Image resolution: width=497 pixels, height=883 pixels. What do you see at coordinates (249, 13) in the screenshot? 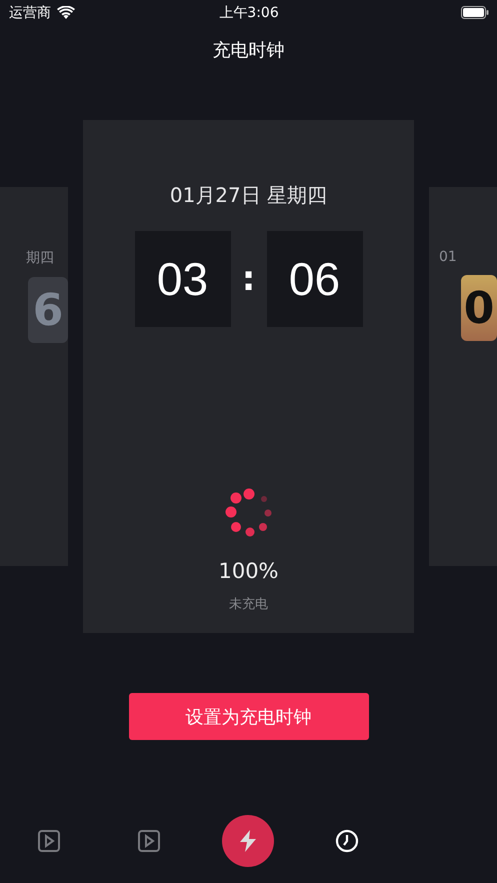
I see `status-time: 上午3:06` at bounding box center [249, 13].